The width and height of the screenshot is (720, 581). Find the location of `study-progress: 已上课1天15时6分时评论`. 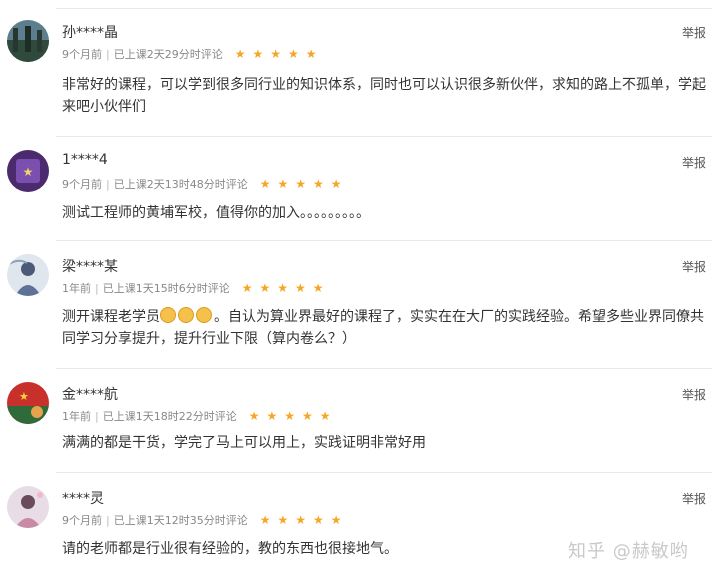

study-progress: 已上课1天15时6分时评论 is located at coordinates (166, 288).